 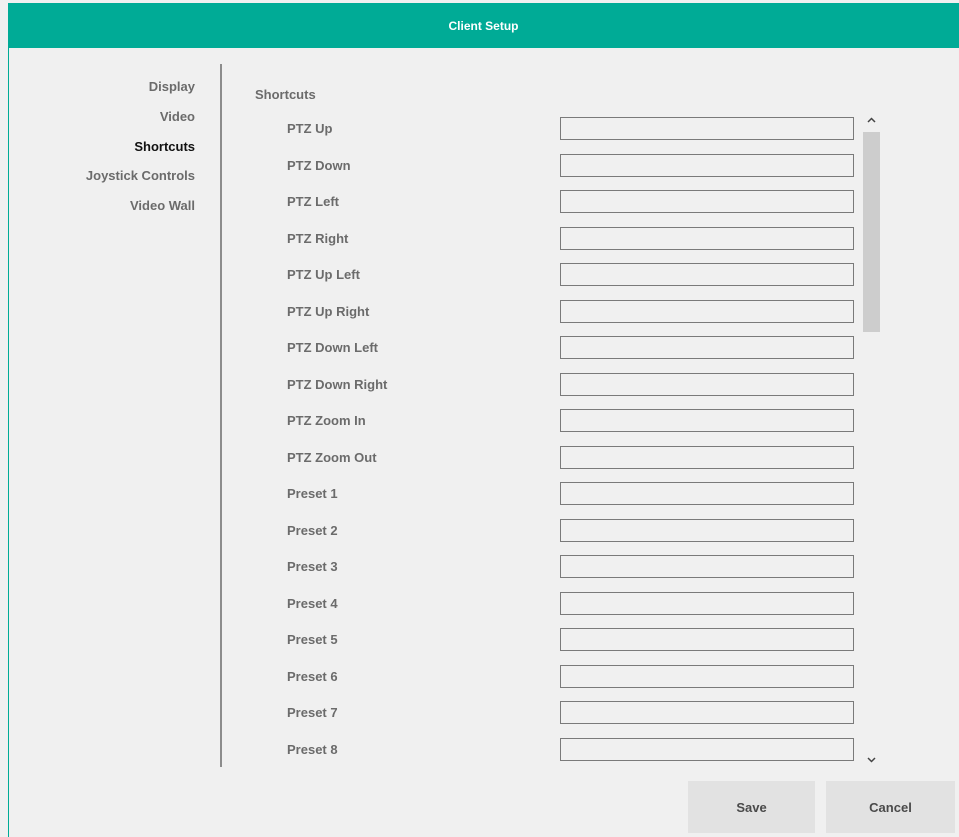 I want to click on shortcut-label: PTZ Zoom In, so click(x=326, y=420).